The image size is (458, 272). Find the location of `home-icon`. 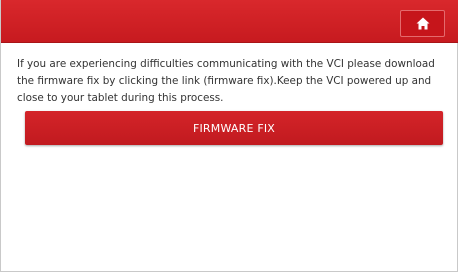

home-icon is located at coordinates (423, 23).